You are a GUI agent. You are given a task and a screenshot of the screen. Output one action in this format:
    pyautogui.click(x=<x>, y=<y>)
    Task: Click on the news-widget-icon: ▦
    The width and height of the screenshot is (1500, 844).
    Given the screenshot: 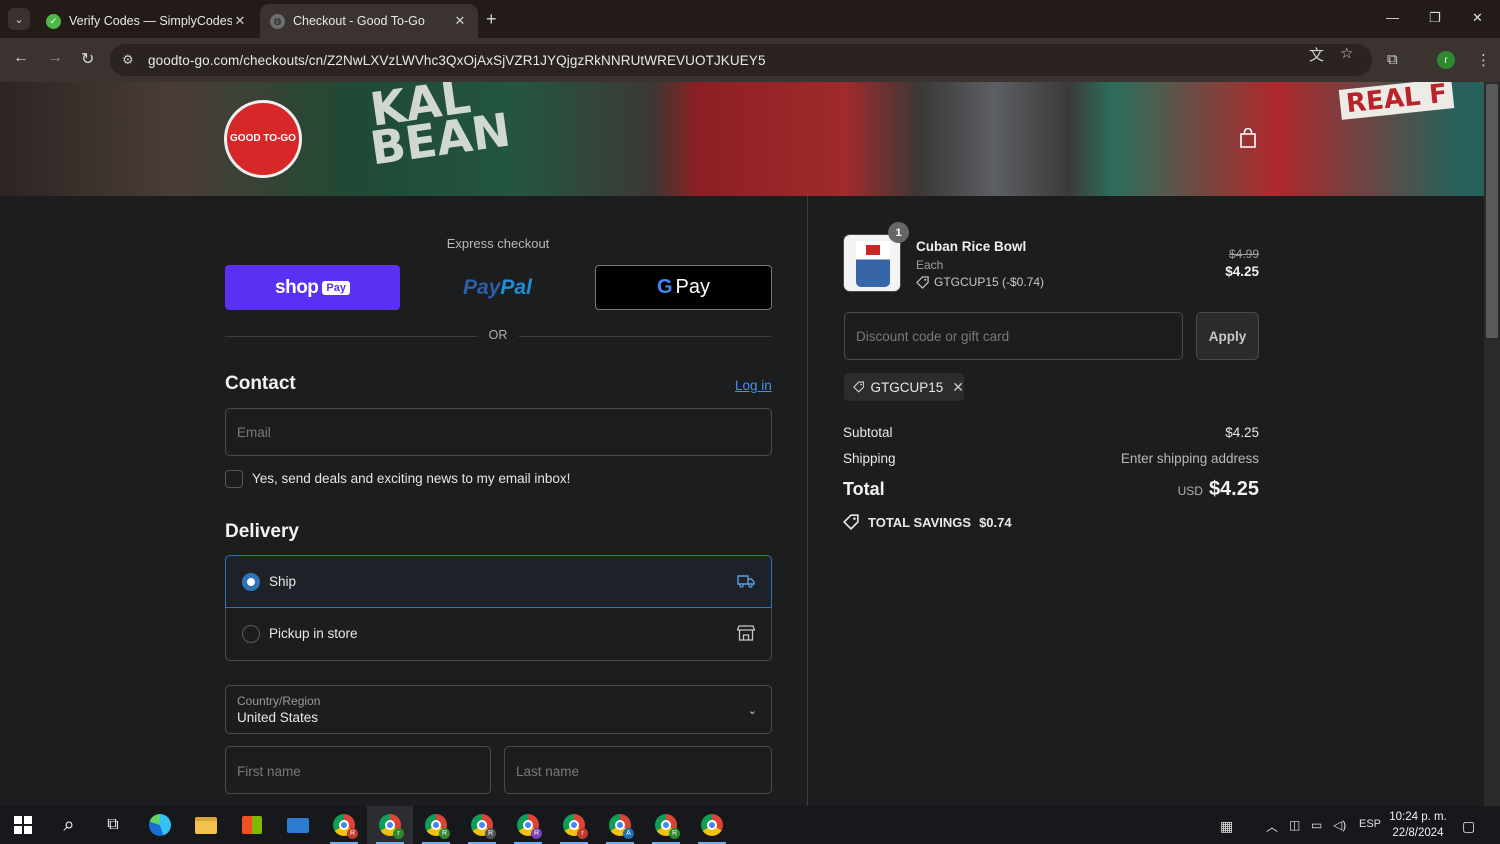 What is the action you would take?
    pyautogui.click(x=1226, y=826)
    